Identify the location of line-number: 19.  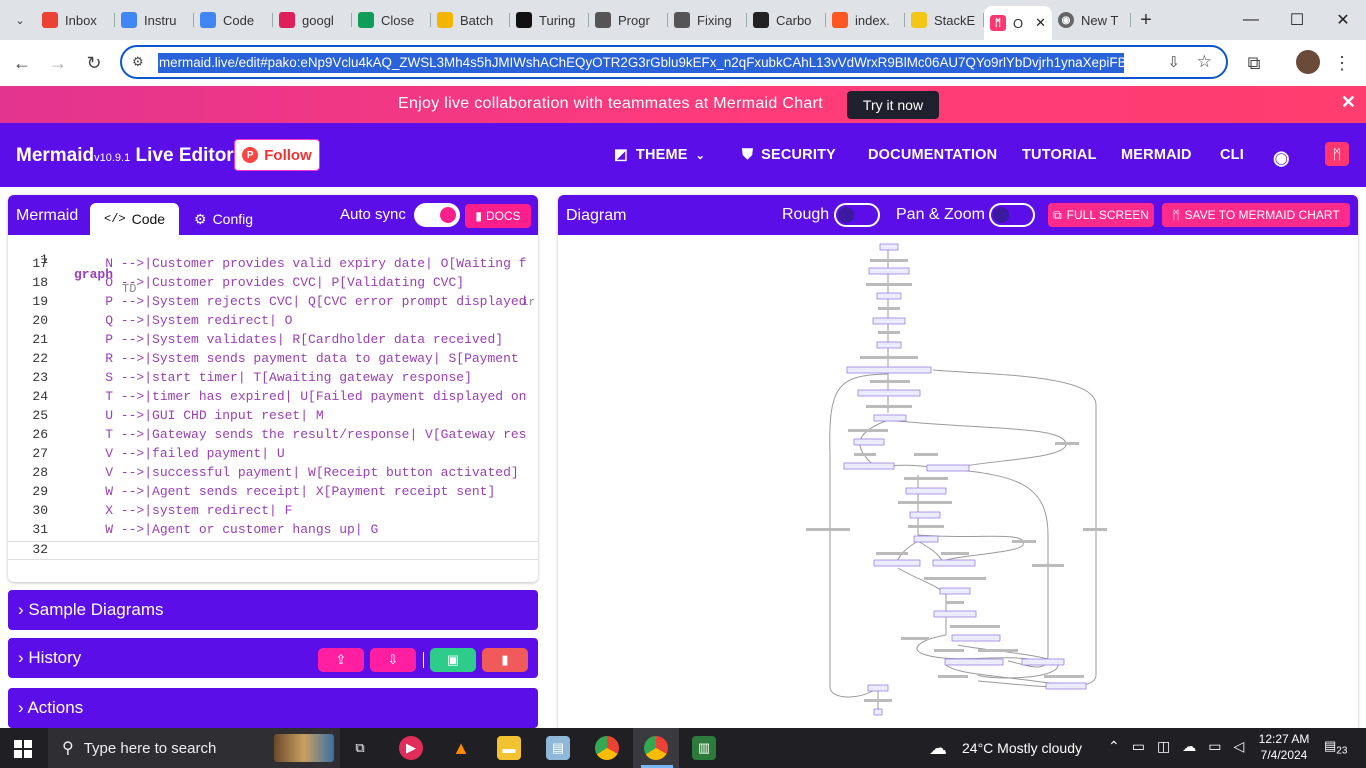
(40, 301).